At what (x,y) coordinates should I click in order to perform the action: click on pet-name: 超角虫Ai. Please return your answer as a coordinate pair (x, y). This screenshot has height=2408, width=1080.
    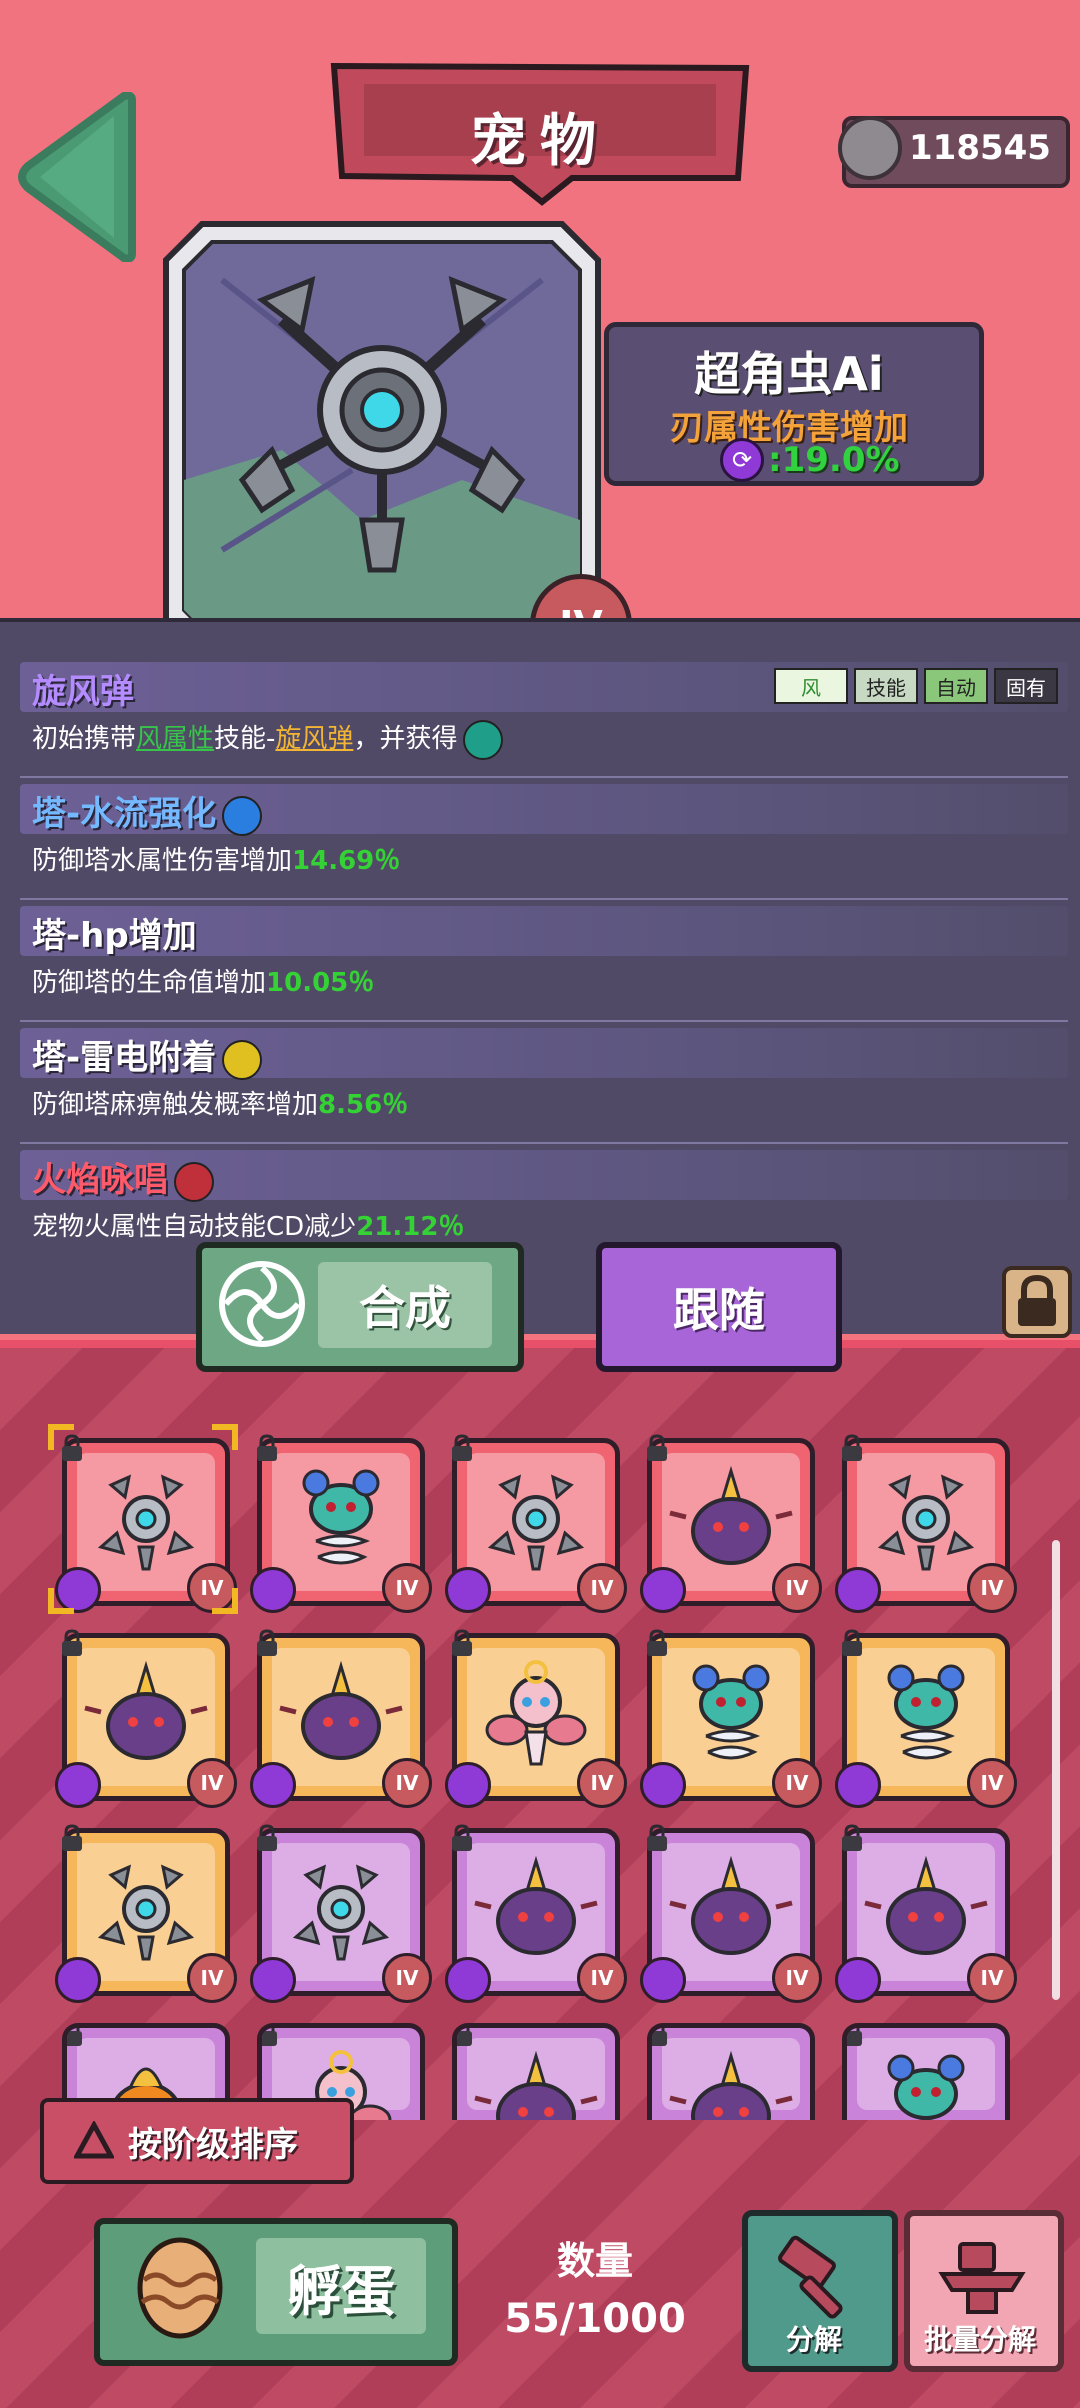
    Looking at the image, I should click on (789, 374).